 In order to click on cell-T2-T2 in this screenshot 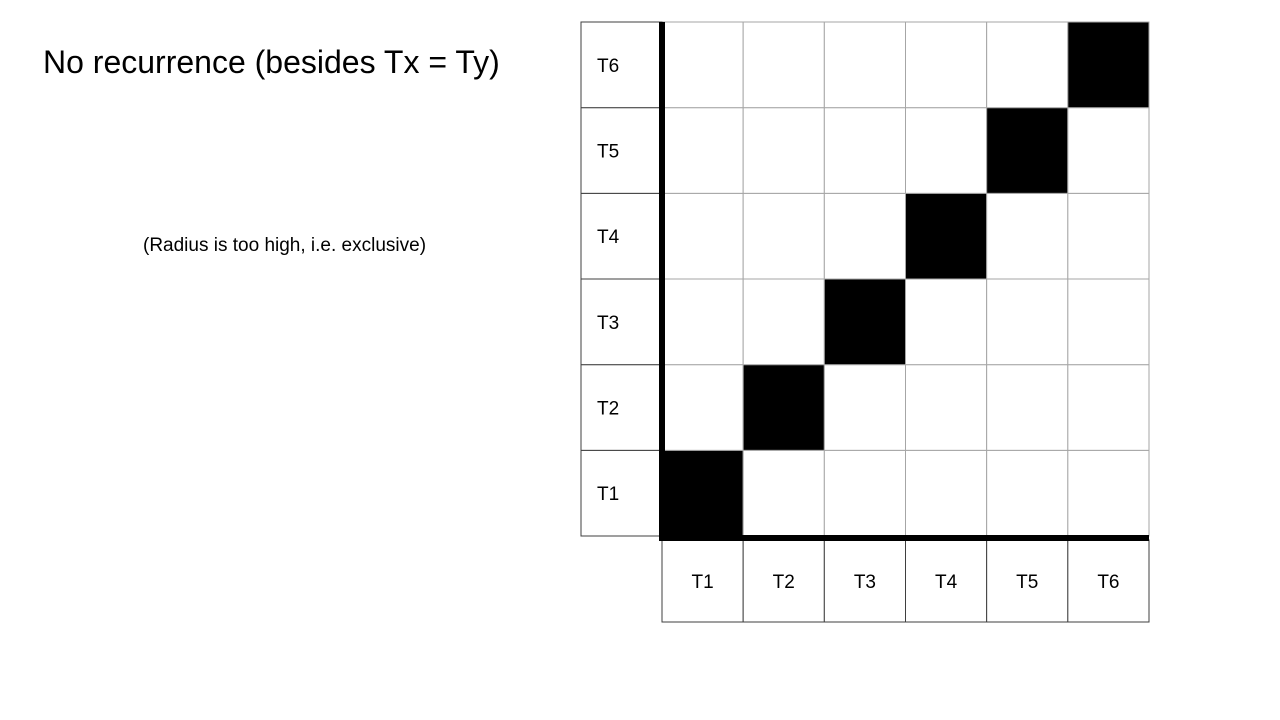, I will do `click(783, 407)`.